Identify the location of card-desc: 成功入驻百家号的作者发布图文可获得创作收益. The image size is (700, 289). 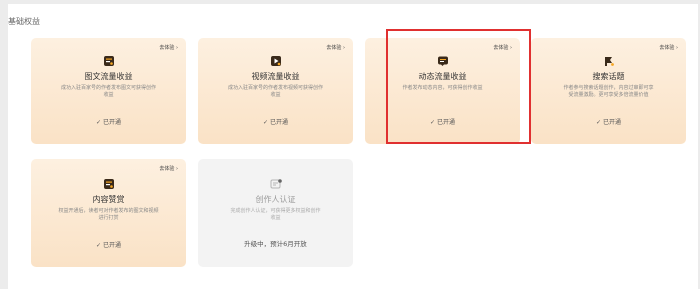
(109, 91).